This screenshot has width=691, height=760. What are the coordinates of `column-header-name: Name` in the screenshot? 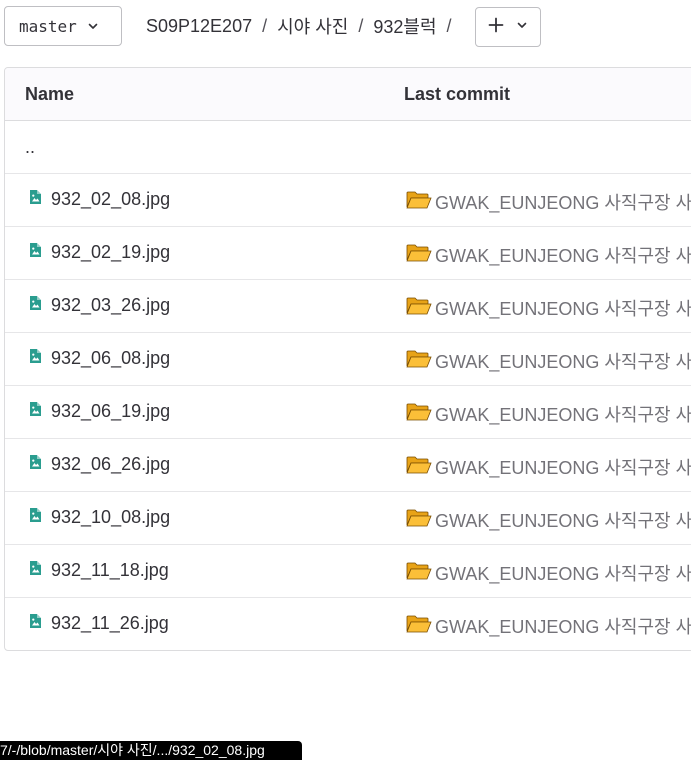 It's located at (50, 94).